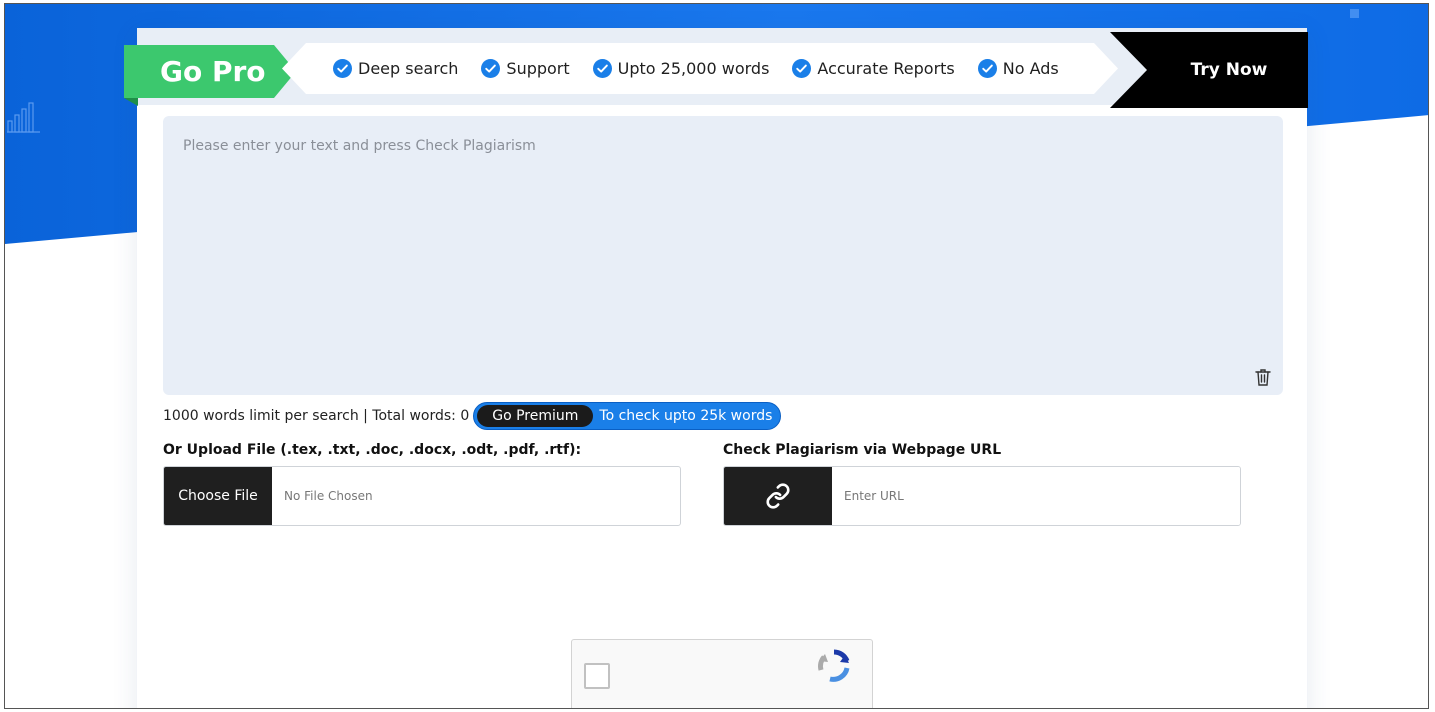 This screenshot has height=712, width=1435. Describe the element at coordinates (218, 496) in the screenshot. I see `choose-file-button: Choose File` at that location.